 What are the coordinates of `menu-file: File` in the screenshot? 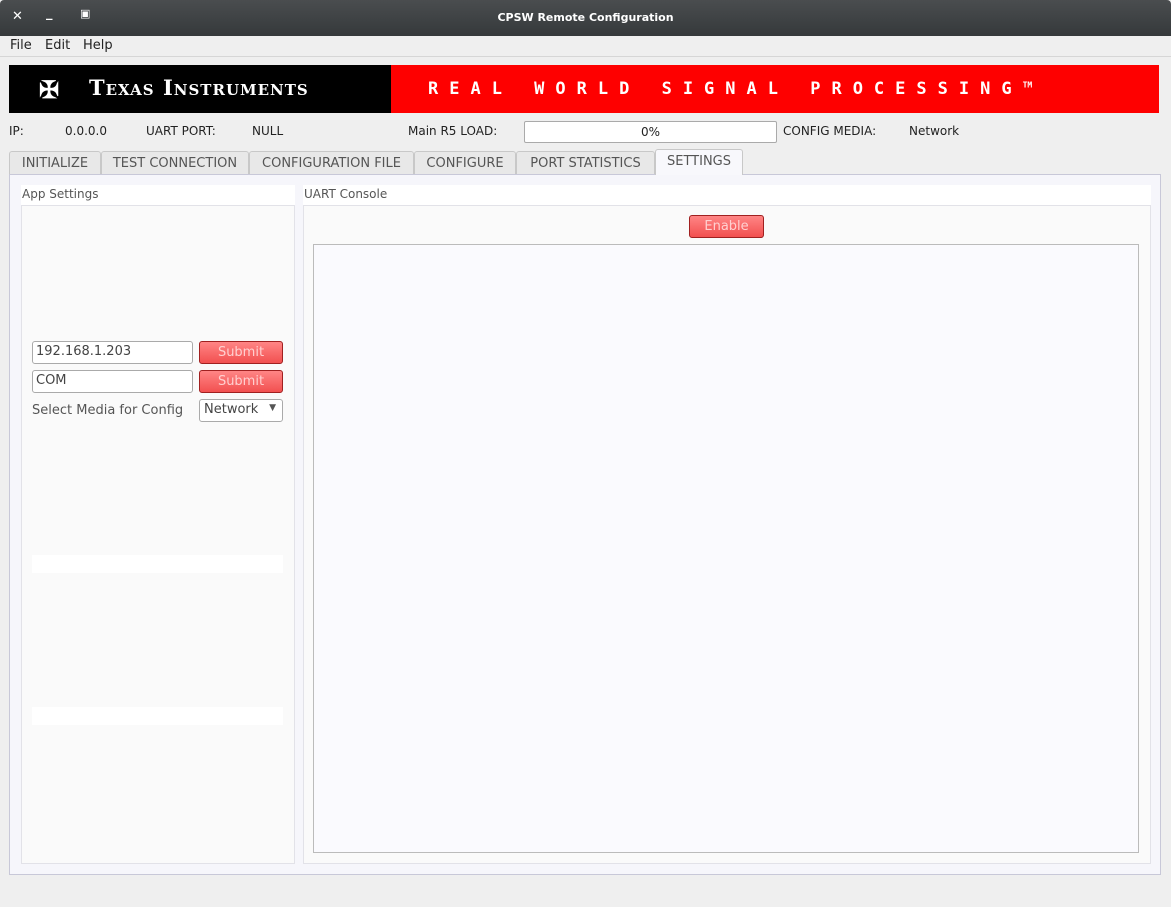 It's located at (21, 45).